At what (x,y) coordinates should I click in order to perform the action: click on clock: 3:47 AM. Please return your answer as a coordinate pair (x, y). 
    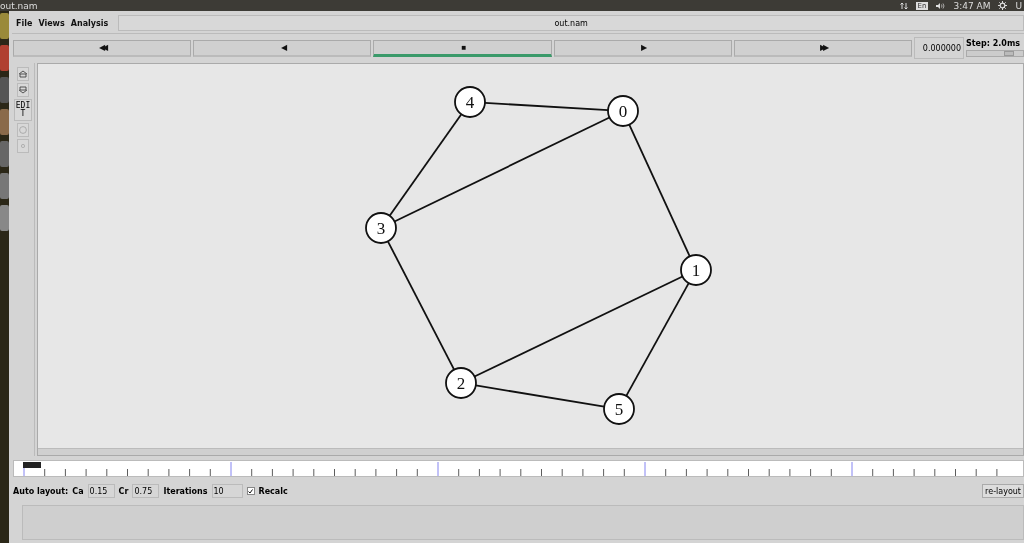
    Looking at the image, I should click on (972, 5).